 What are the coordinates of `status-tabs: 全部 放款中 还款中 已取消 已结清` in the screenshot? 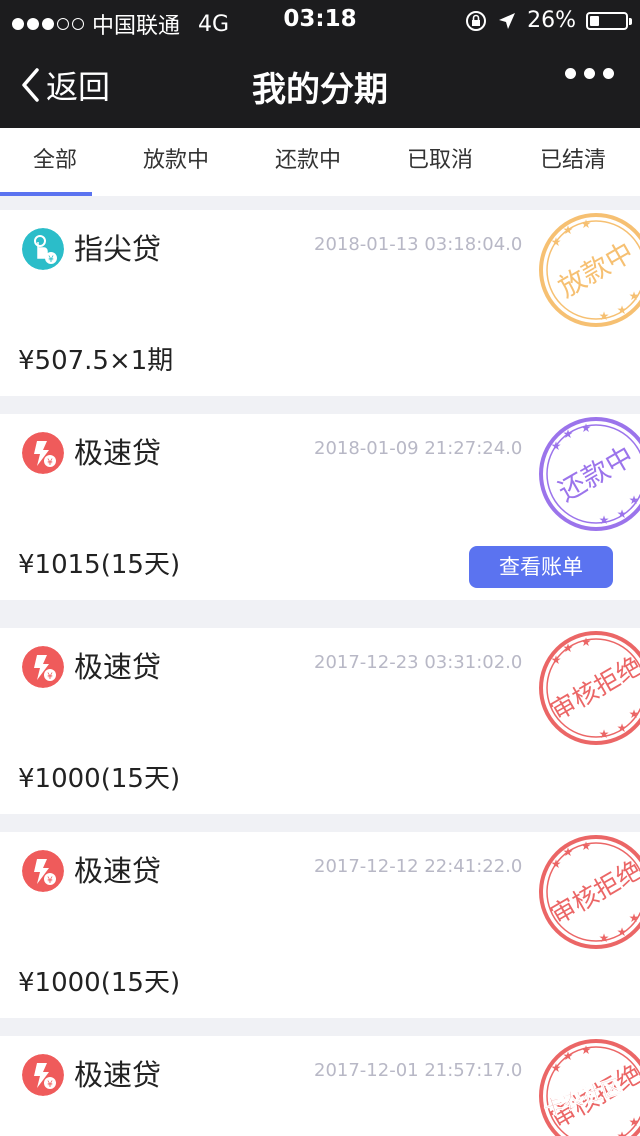 It's located at (320, 162).